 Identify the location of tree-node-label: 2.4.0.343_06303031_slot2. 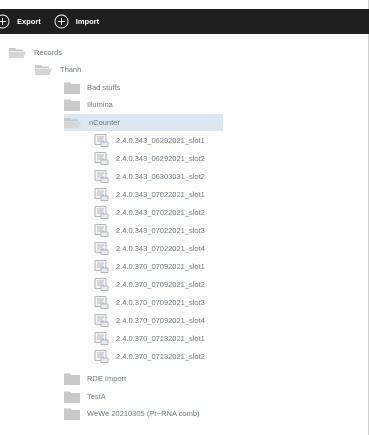
(160, 176).